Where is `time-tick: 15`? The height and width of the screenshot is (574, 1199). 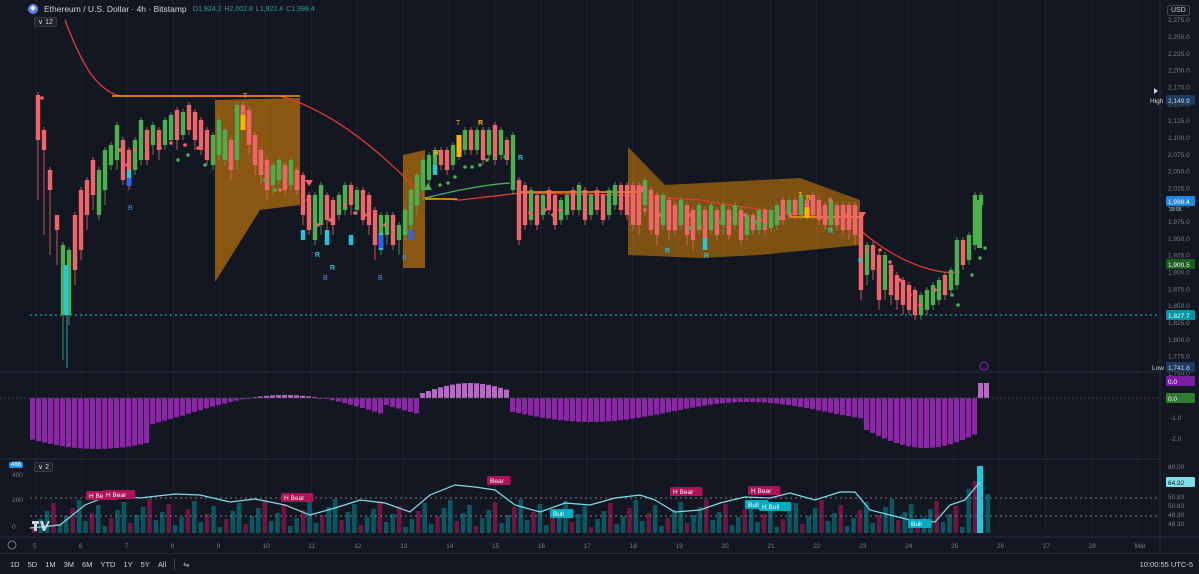 time-tick: 15 is located at coordinates (496, 546).